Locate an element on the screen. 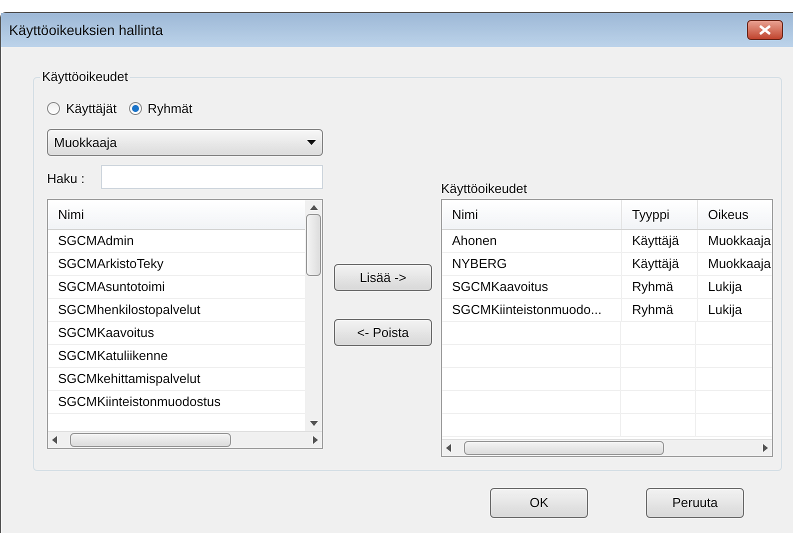  add-button: Lisää -> is located at coordinates (383, 277).